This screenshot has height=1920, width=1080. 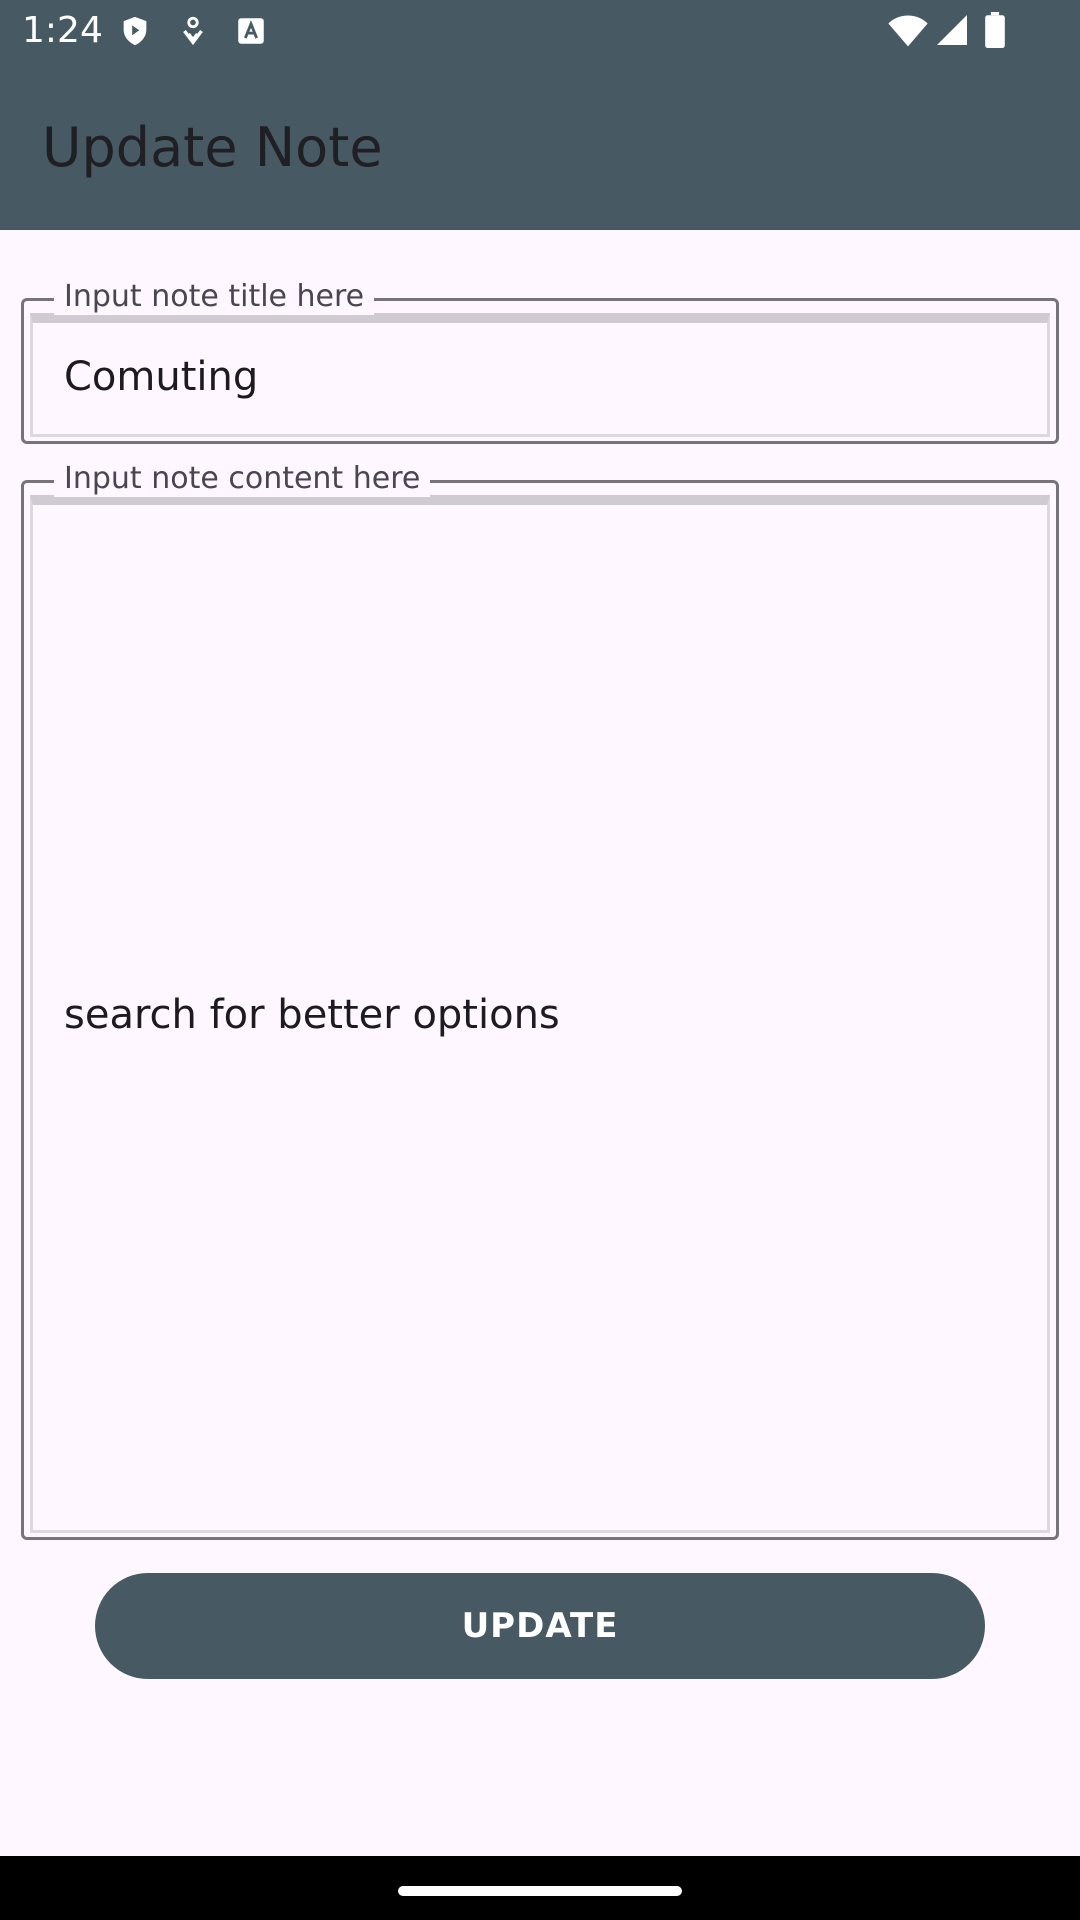 What do you see at coordinates (540, 1891) in the screenshot?
I see `home-handle` at bounding box center [540, 1891].